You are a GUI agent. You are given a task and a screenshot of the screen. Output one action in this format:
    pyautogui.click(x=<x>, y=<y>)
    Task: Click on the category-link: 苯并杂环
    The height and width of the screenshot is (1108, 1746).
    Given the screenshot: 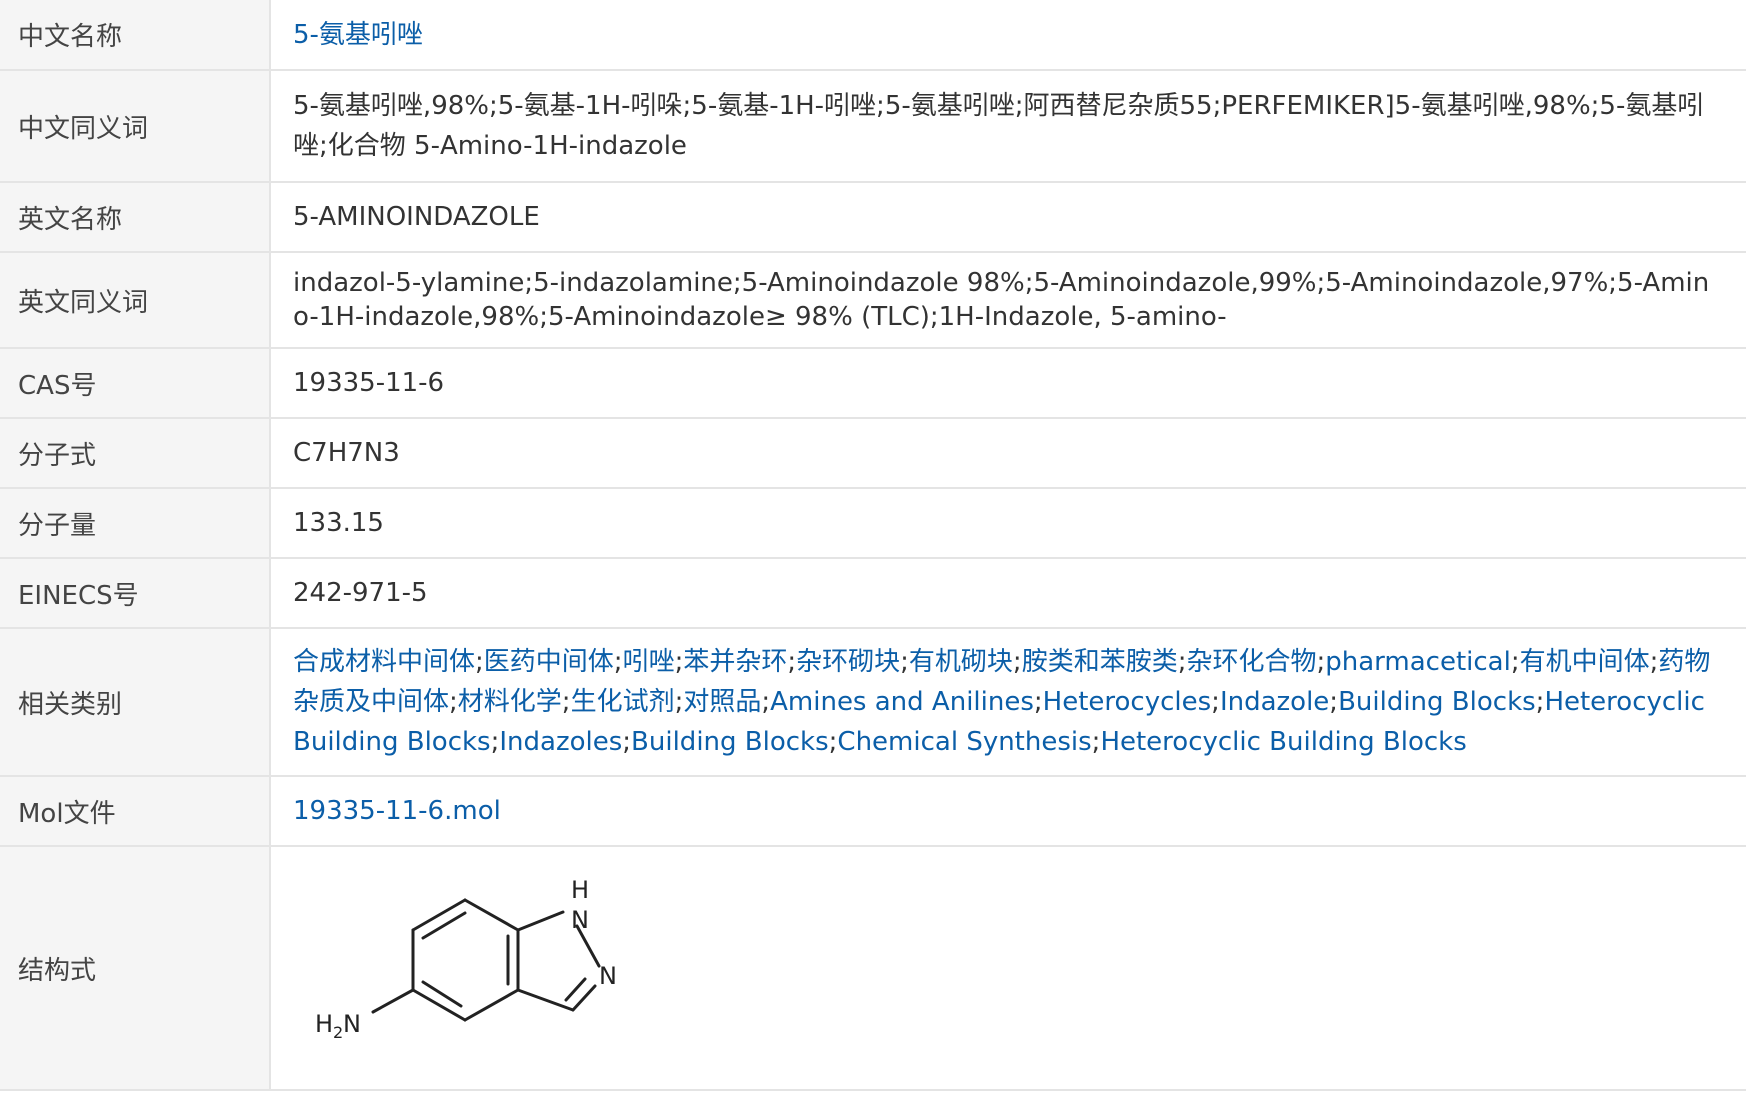 What is the action you would take?
    pyautogui.click(x=735, y=662)
    